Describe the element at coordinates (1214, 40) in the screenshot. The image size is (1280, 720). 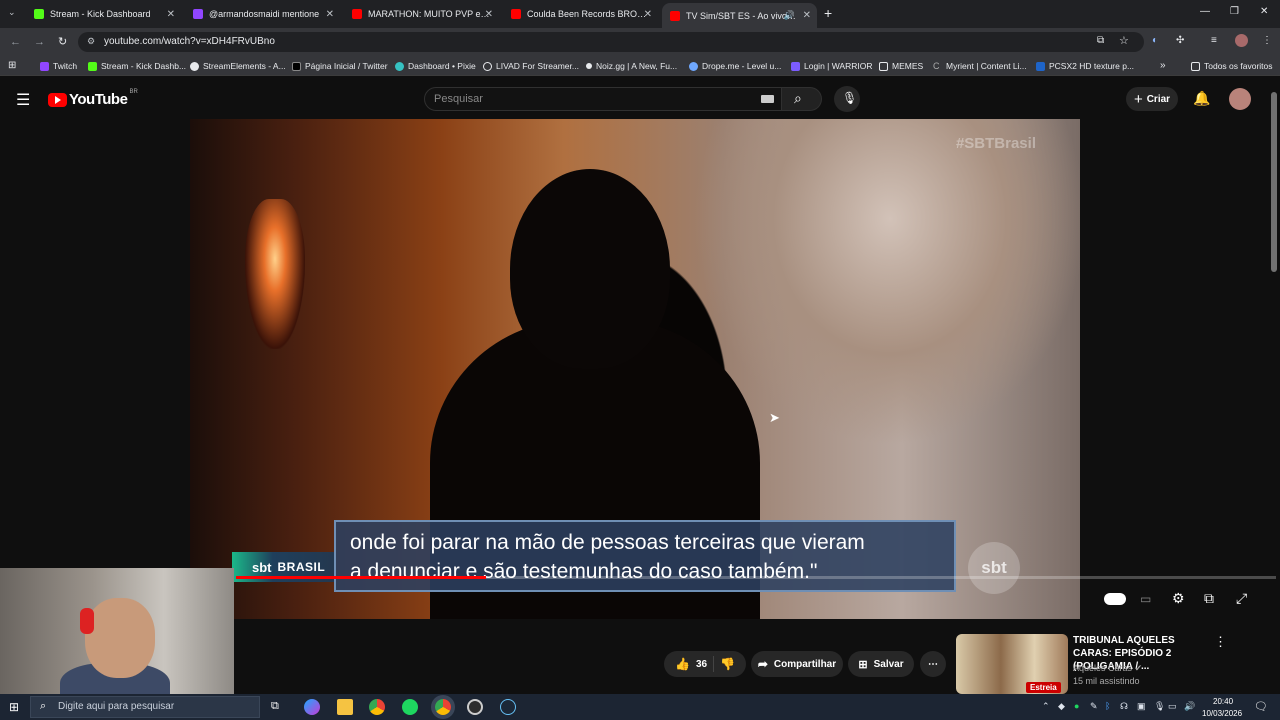
I see `media-controls-icon: ≡` at that location.